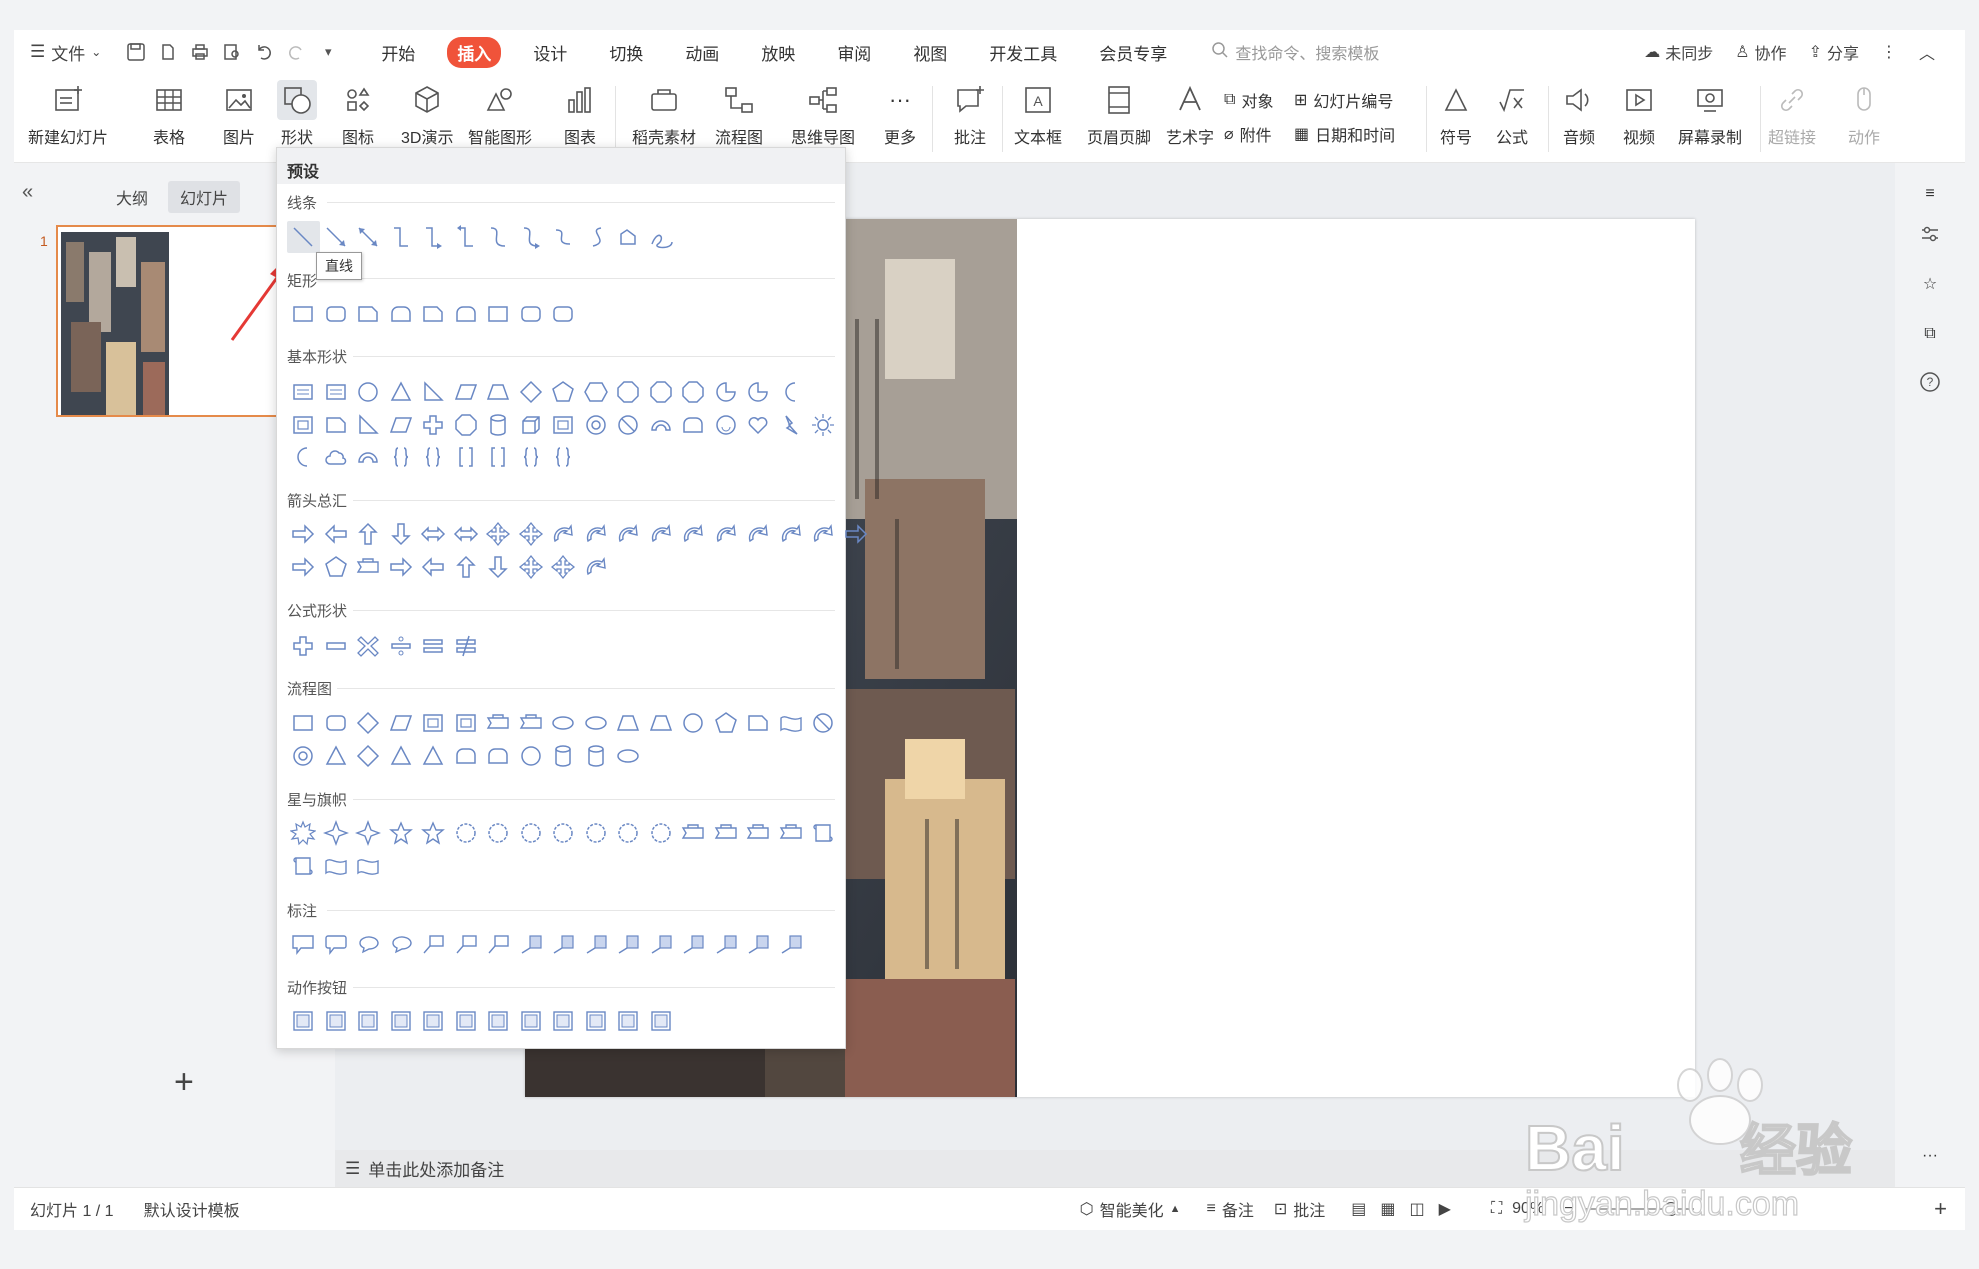 Image resolution: width=1979 pixels, height=1269 pixels. I want to click on print-icon, so click(200, 52).